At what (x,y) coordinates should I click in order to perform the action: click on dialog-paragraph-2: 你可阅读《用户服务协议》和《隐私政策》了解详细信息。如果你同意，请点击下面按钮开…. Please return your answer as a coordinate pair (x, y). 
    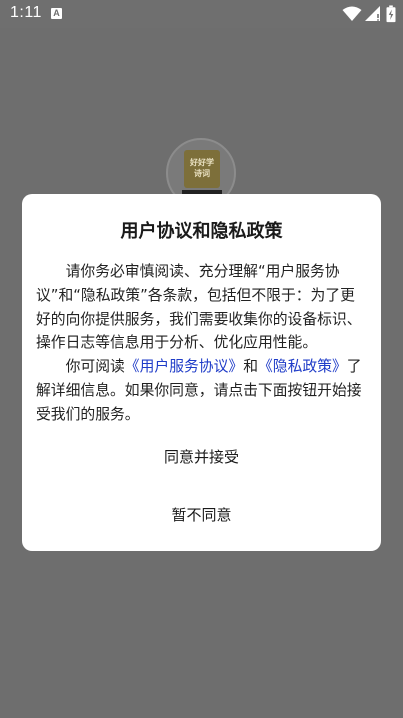
    Looking at the image, I should click on (202, 390).